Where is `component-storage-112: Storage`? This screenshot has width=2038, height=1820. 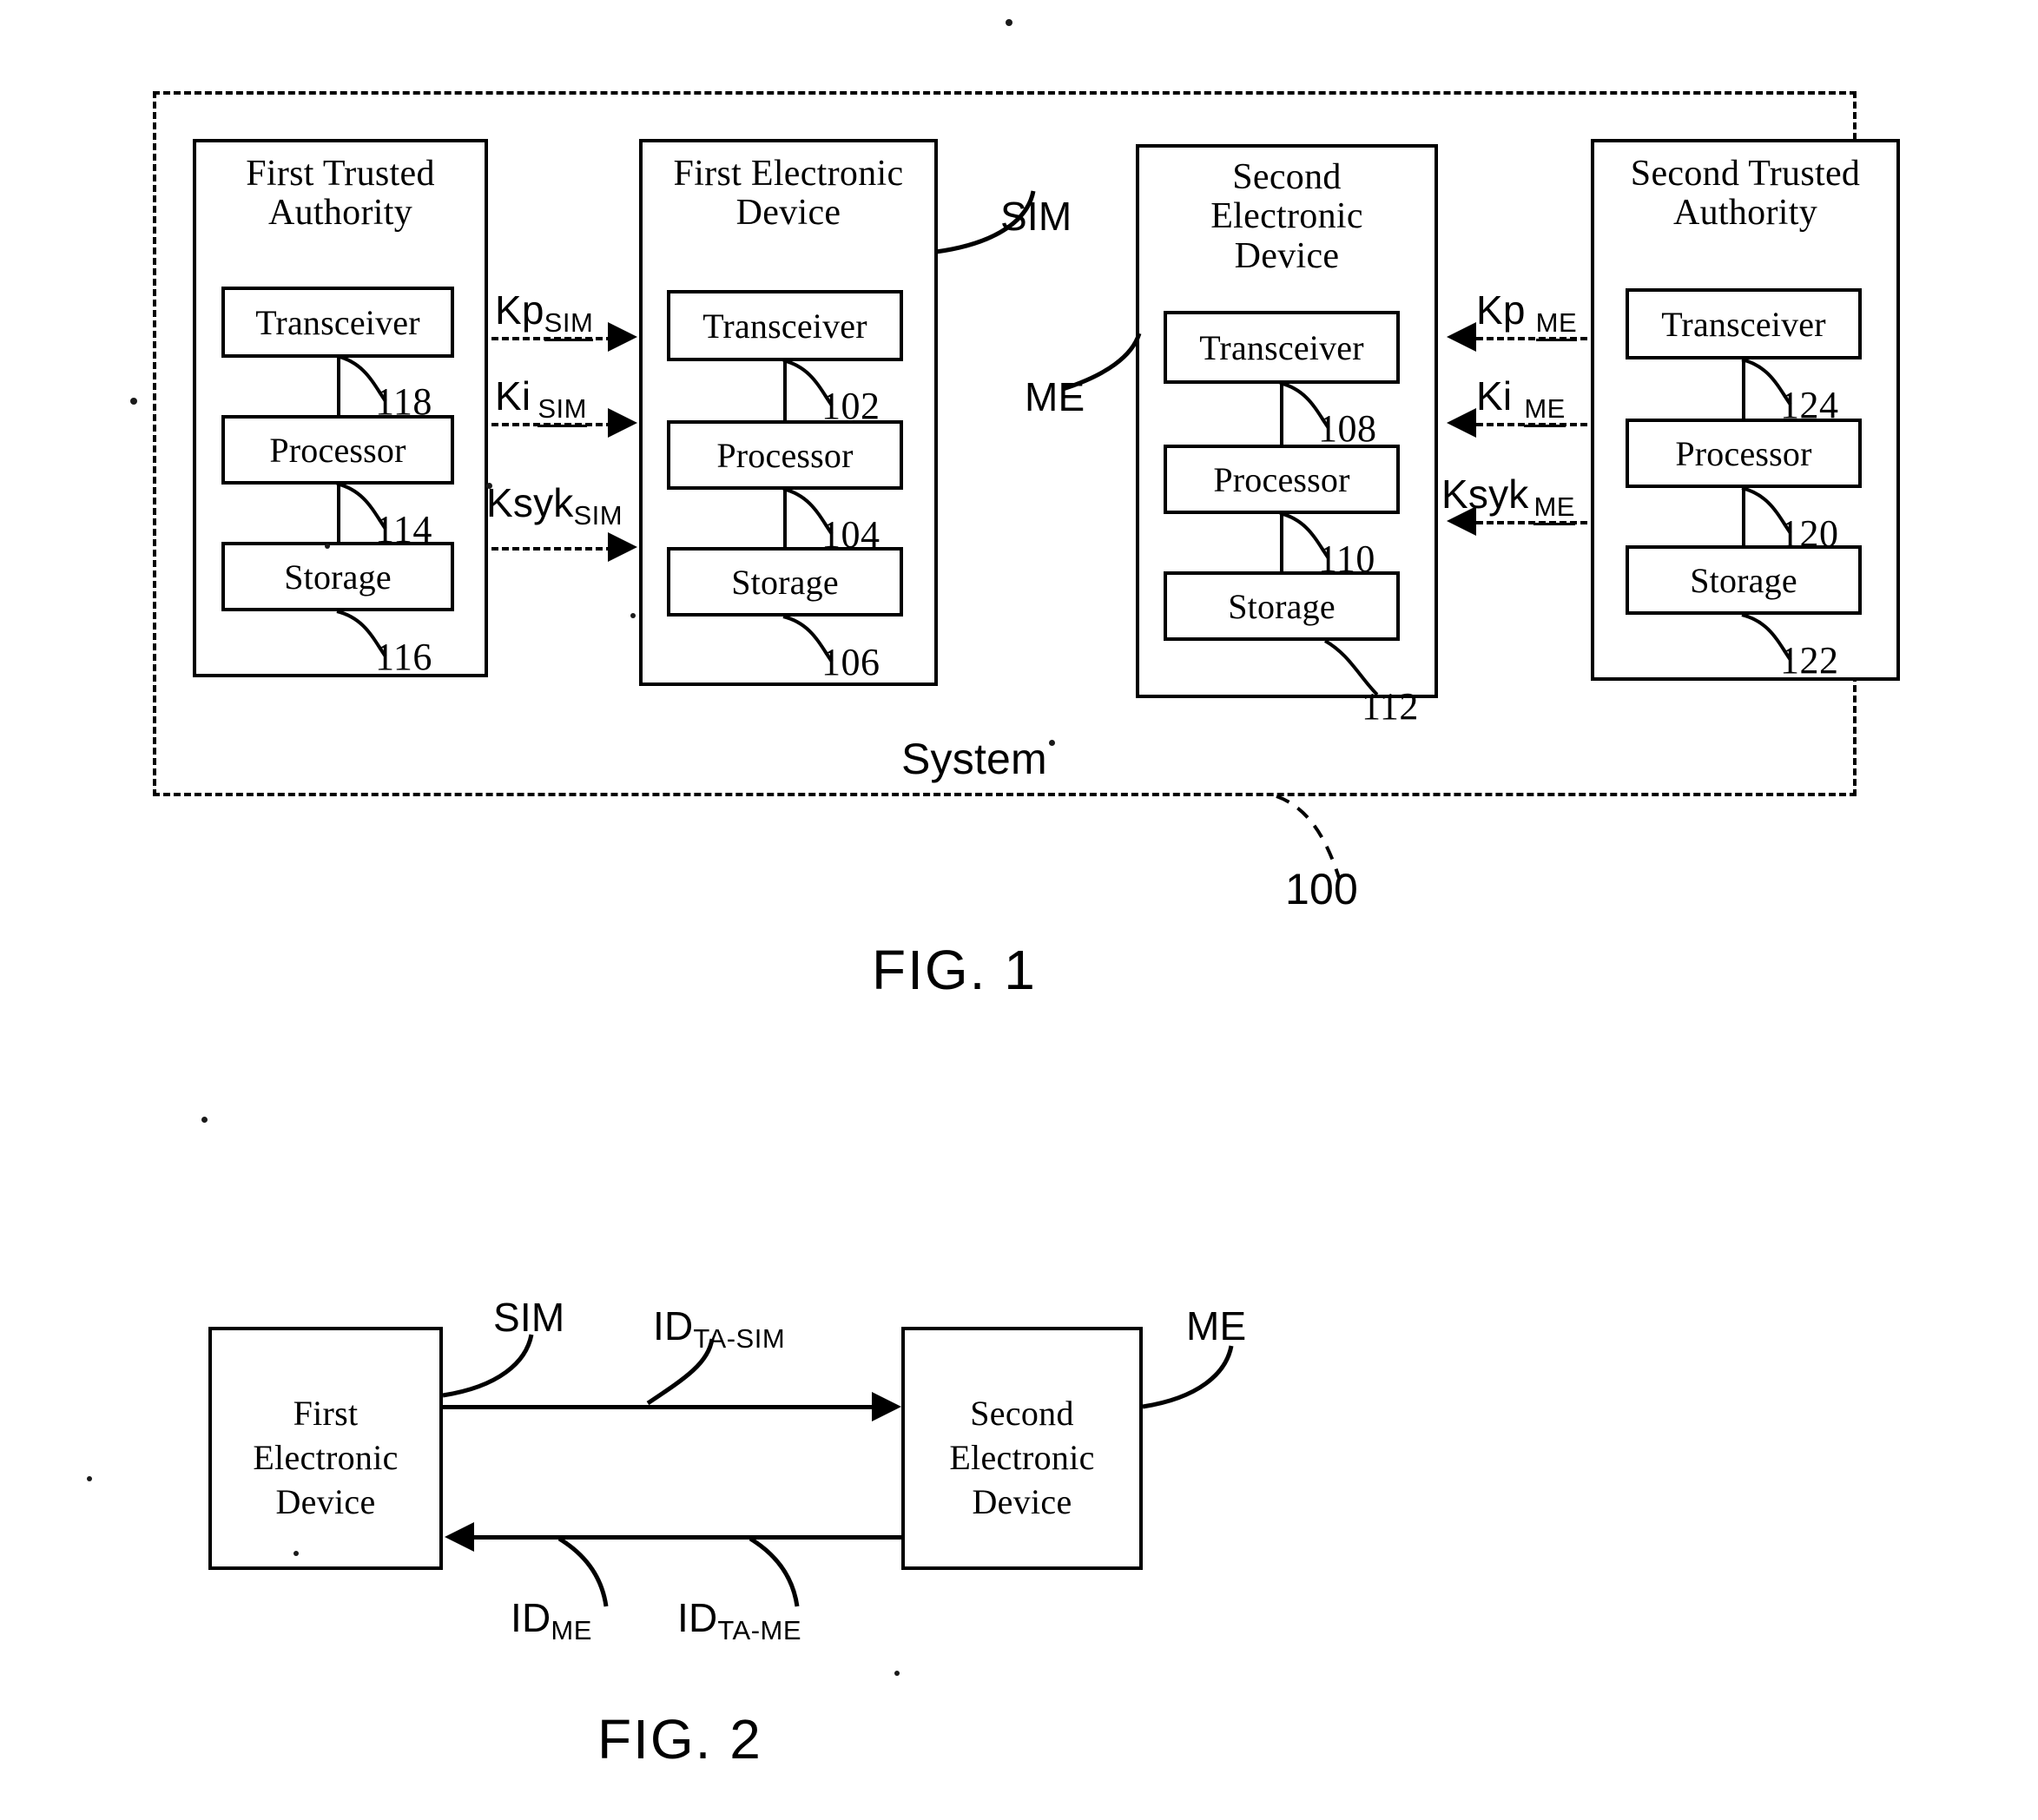 component-storage-112: Storage is located at coordinates (1282, 606).